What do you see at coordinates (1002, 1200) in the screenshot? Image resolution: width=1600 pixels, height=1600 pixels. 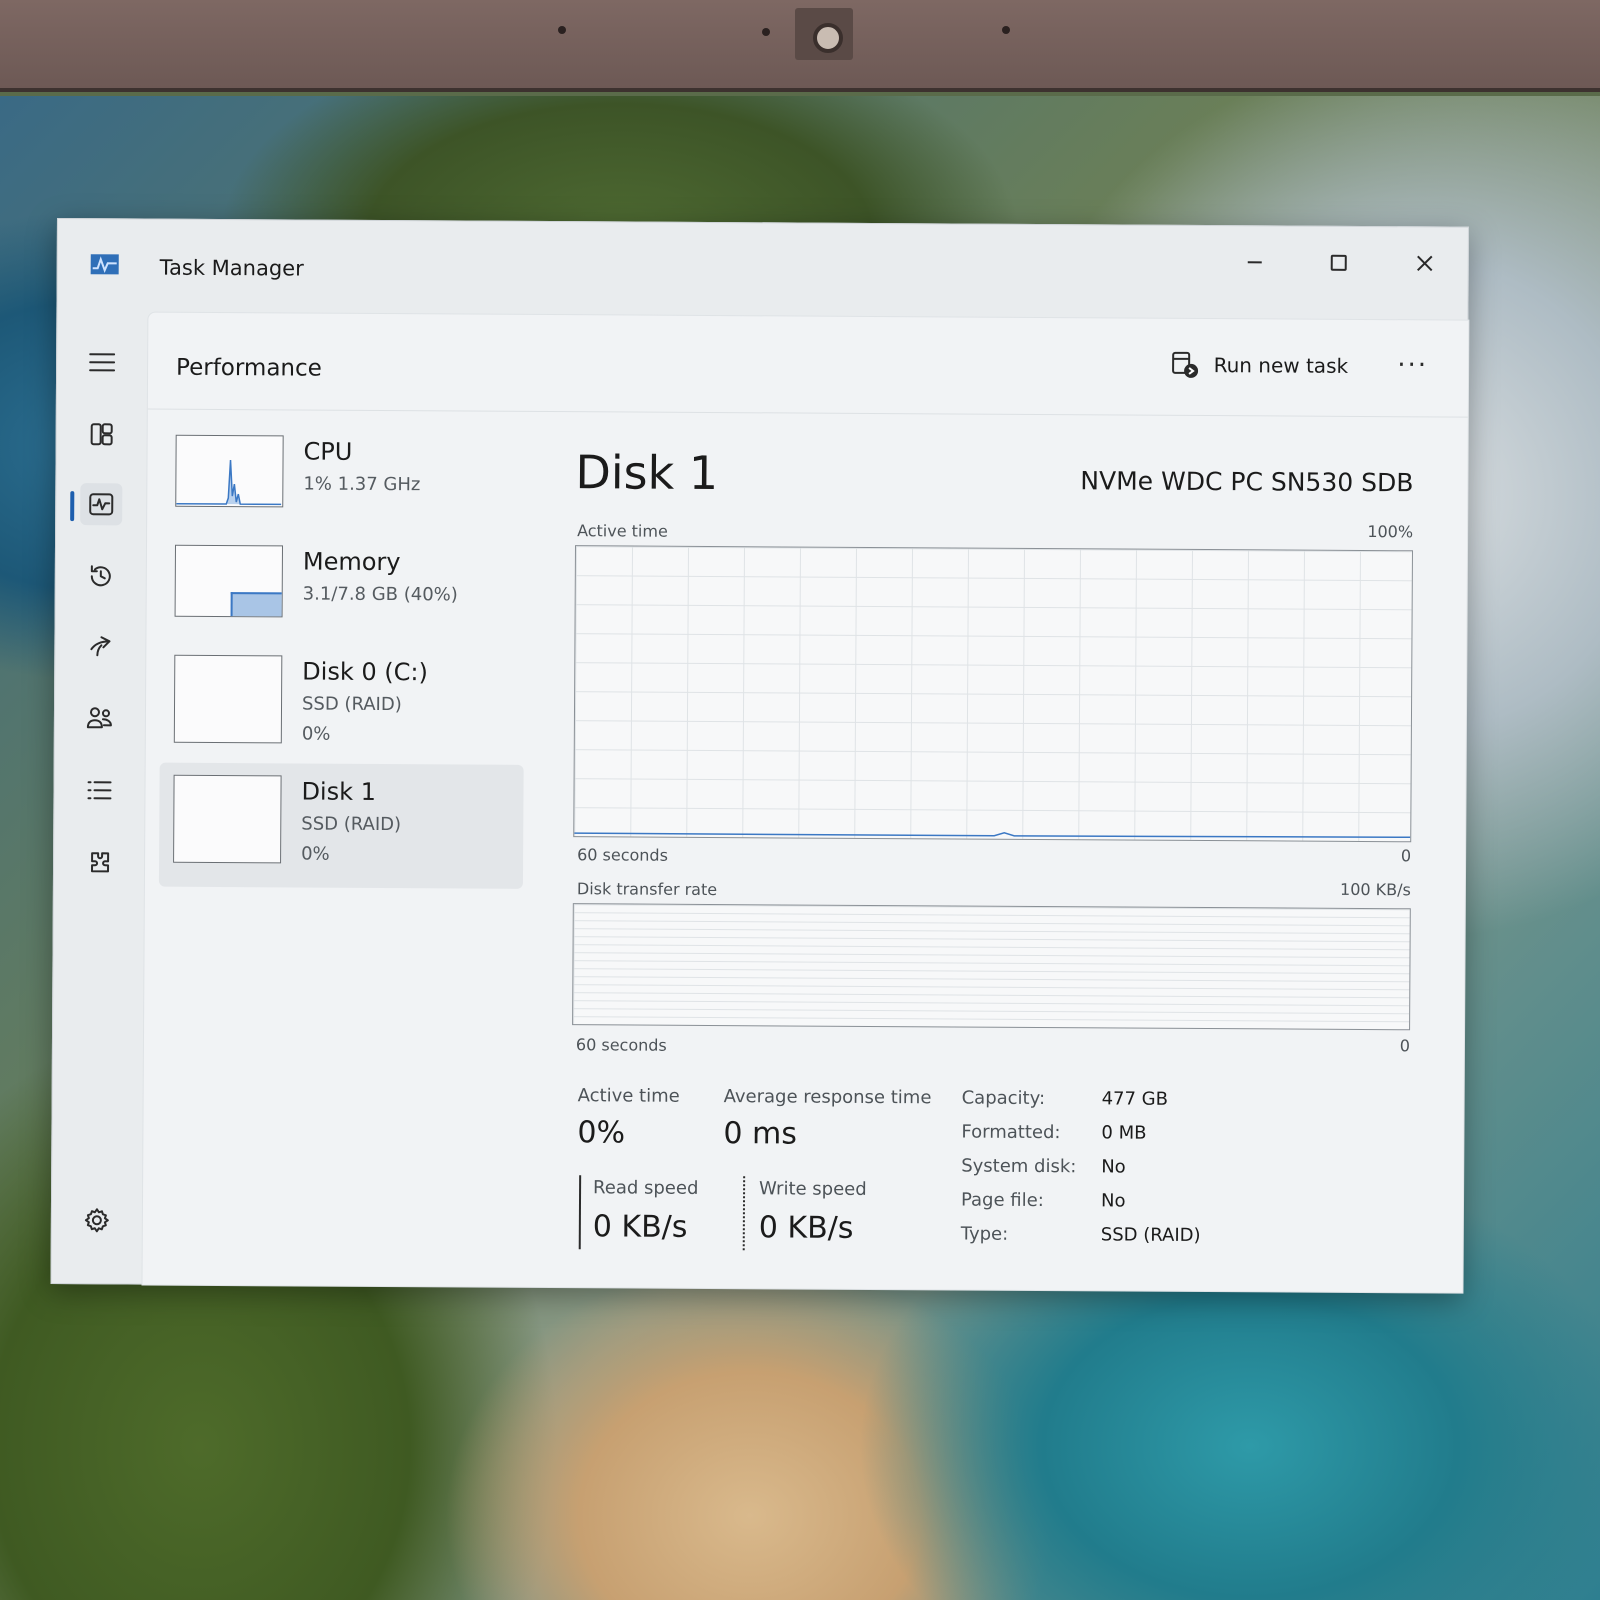 I see `property-key: Page file:` at bounding box center [1002, 1200].